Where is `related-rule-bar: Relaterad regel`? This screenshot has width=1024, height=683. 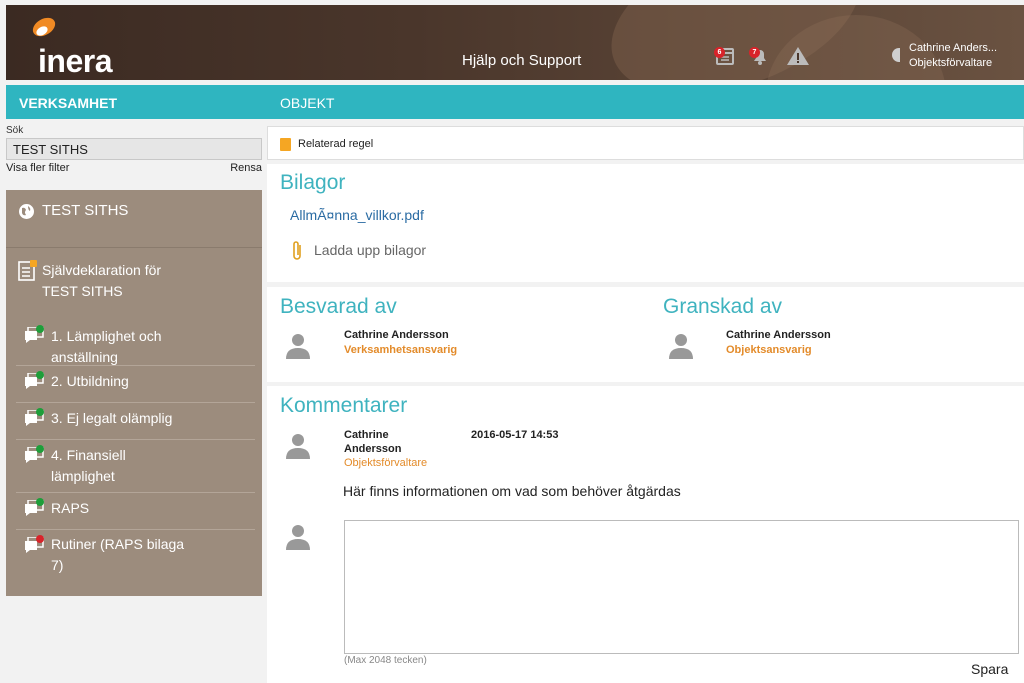
related-rule-bar: Relaterad regel is located at coordinates (645, 143).